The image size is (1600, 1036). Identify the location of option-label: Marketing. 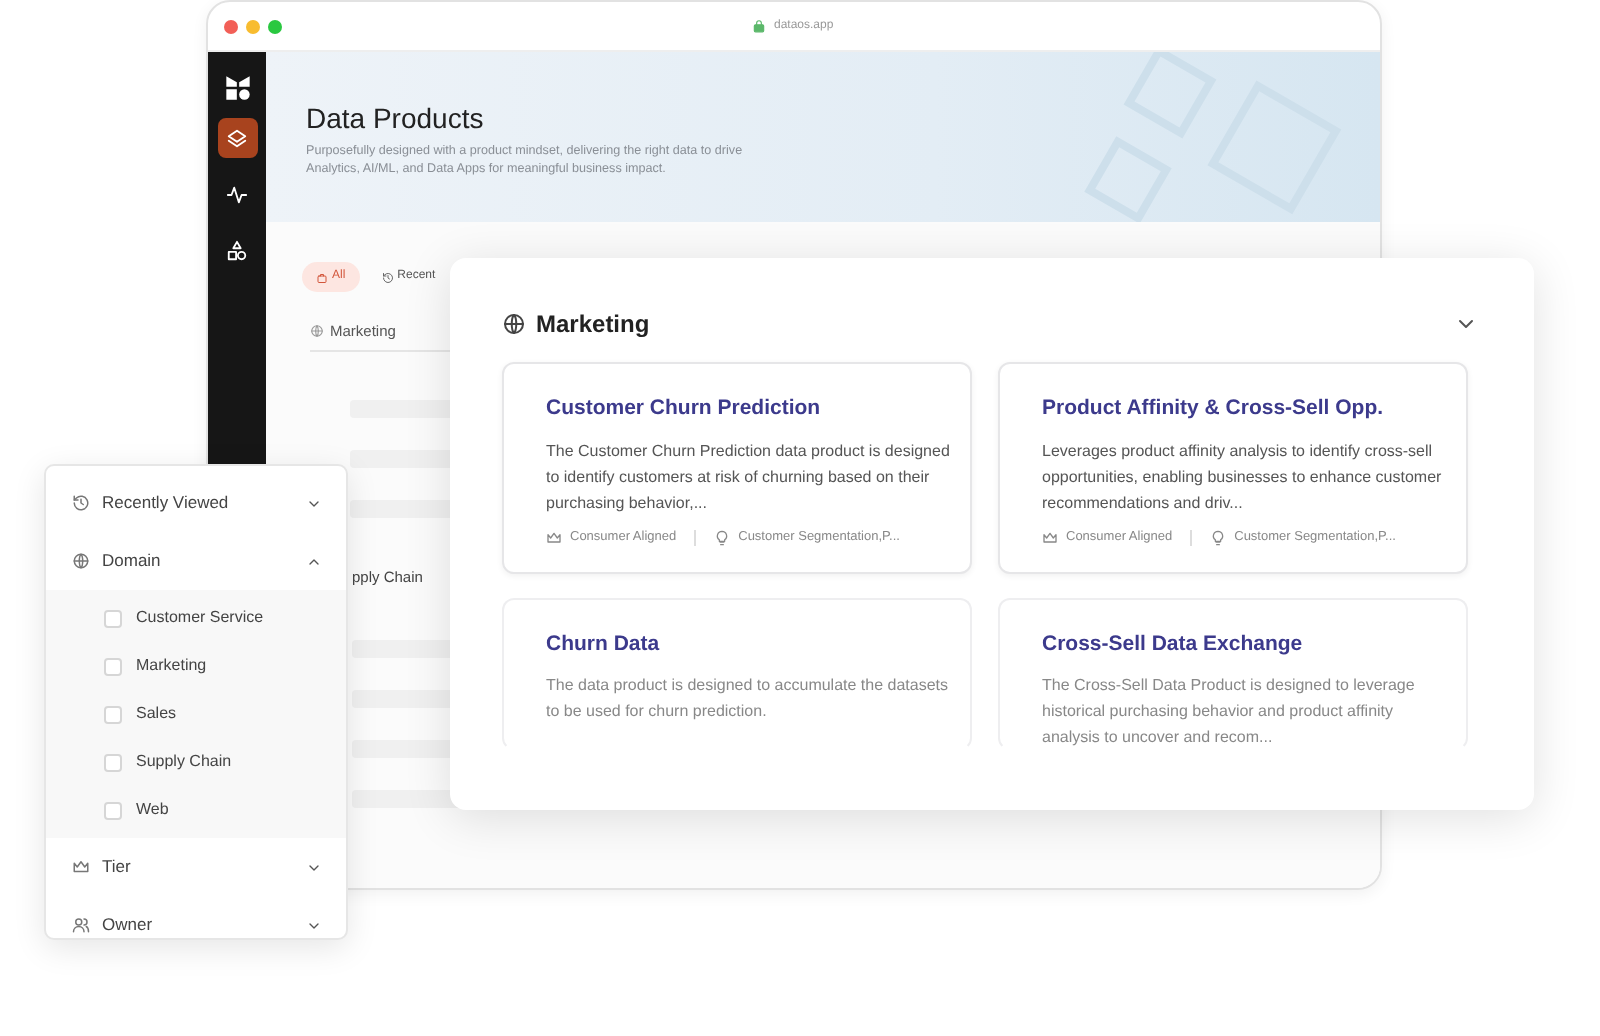
(171, 666).